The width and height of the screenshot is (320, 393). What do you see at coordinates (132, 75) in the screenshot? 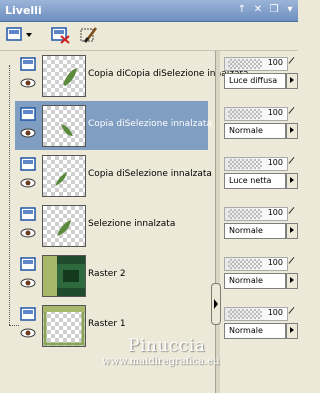
I see `layer-row: Copia diCopia diSelezione innalzata` at bounding box center [132, 75].